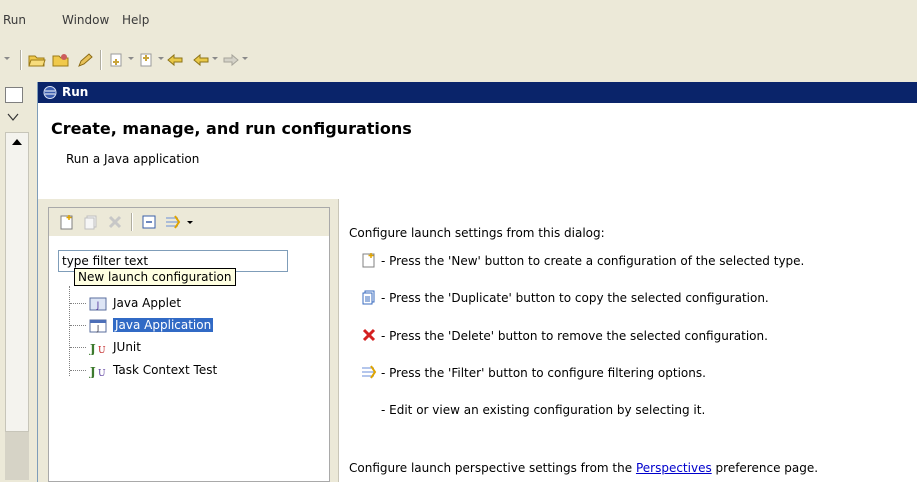  I want to click on open-folder-icon, so click(37, 60).